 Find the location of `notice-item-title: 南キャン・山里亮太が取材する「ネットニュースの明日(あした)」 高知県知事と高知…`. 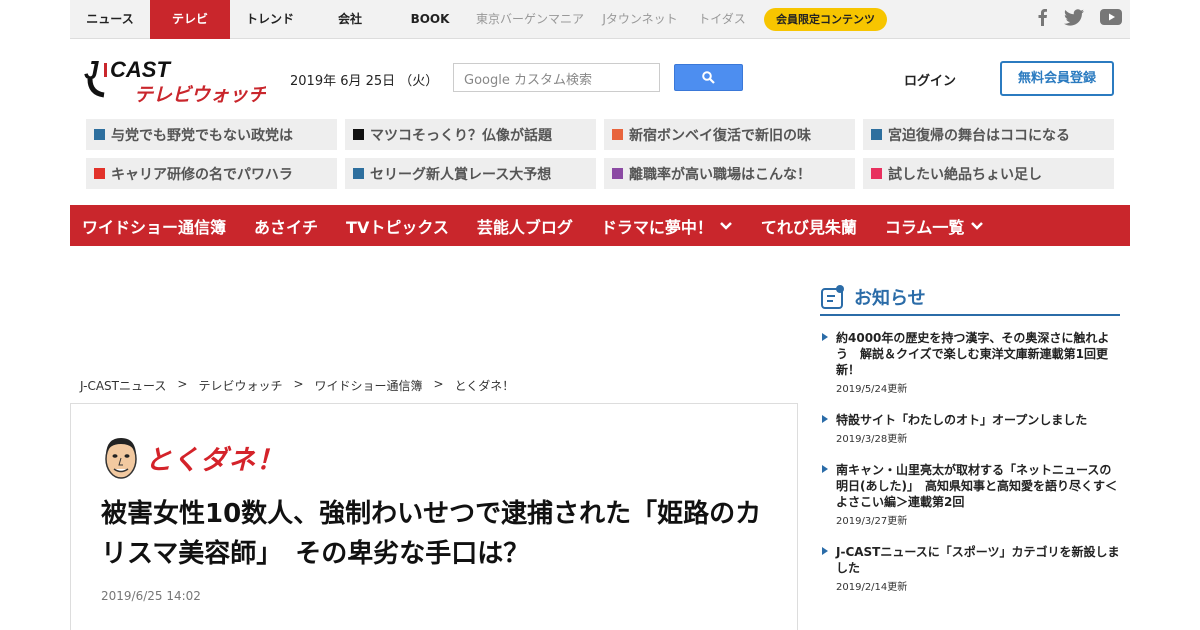

notice-item-title: 南キャン・山里亮太が取材する「ネットニュースの明日(あした)」 高知県知事と高知… is located at coordinates (978, 486).